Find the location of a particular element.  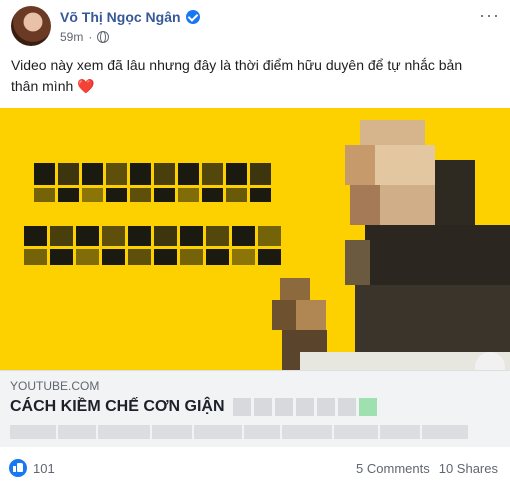

engagement-counts: 5 Comments 10 Shares is located at coordinates (427, 468).